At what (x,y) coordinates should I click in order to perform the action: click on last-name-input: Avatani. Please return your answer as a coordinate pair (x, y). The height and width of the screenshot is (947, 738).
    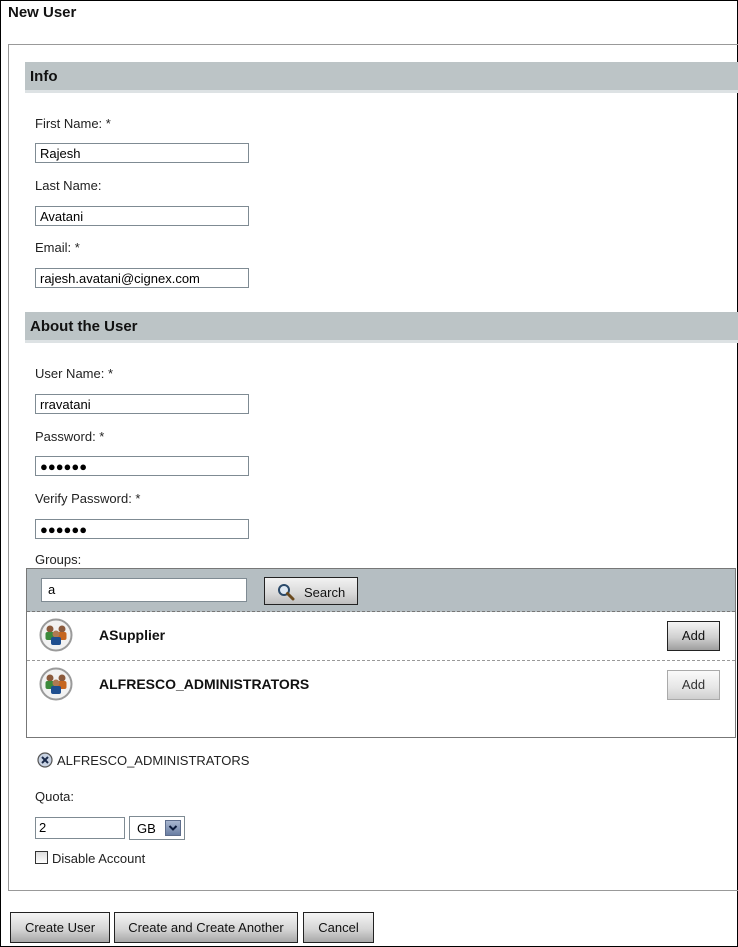
    Looking at the image, I should click on (142, 216).